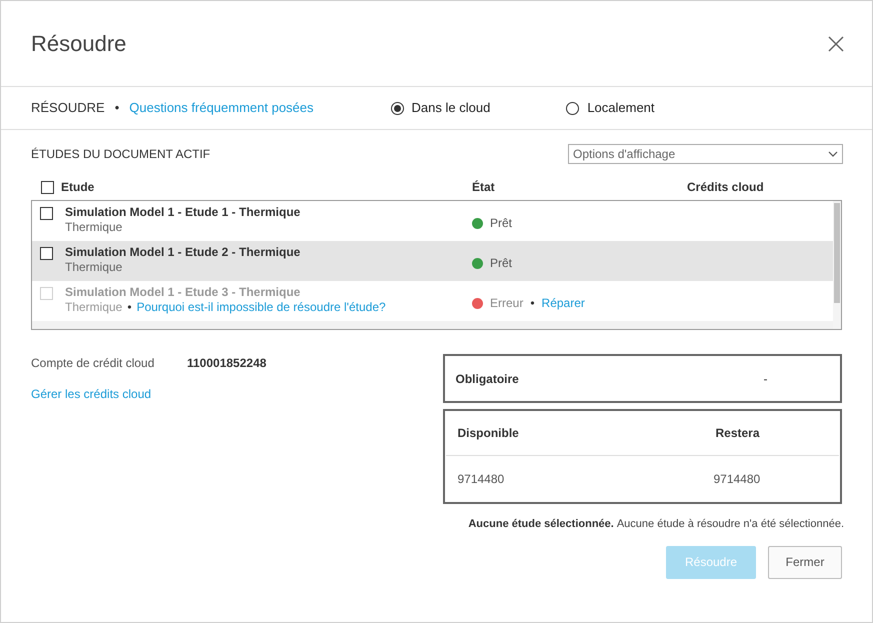 Image resolution: width=873 pixels, height=623 pixels. I want to click on scrollbar, so click(837, 265).